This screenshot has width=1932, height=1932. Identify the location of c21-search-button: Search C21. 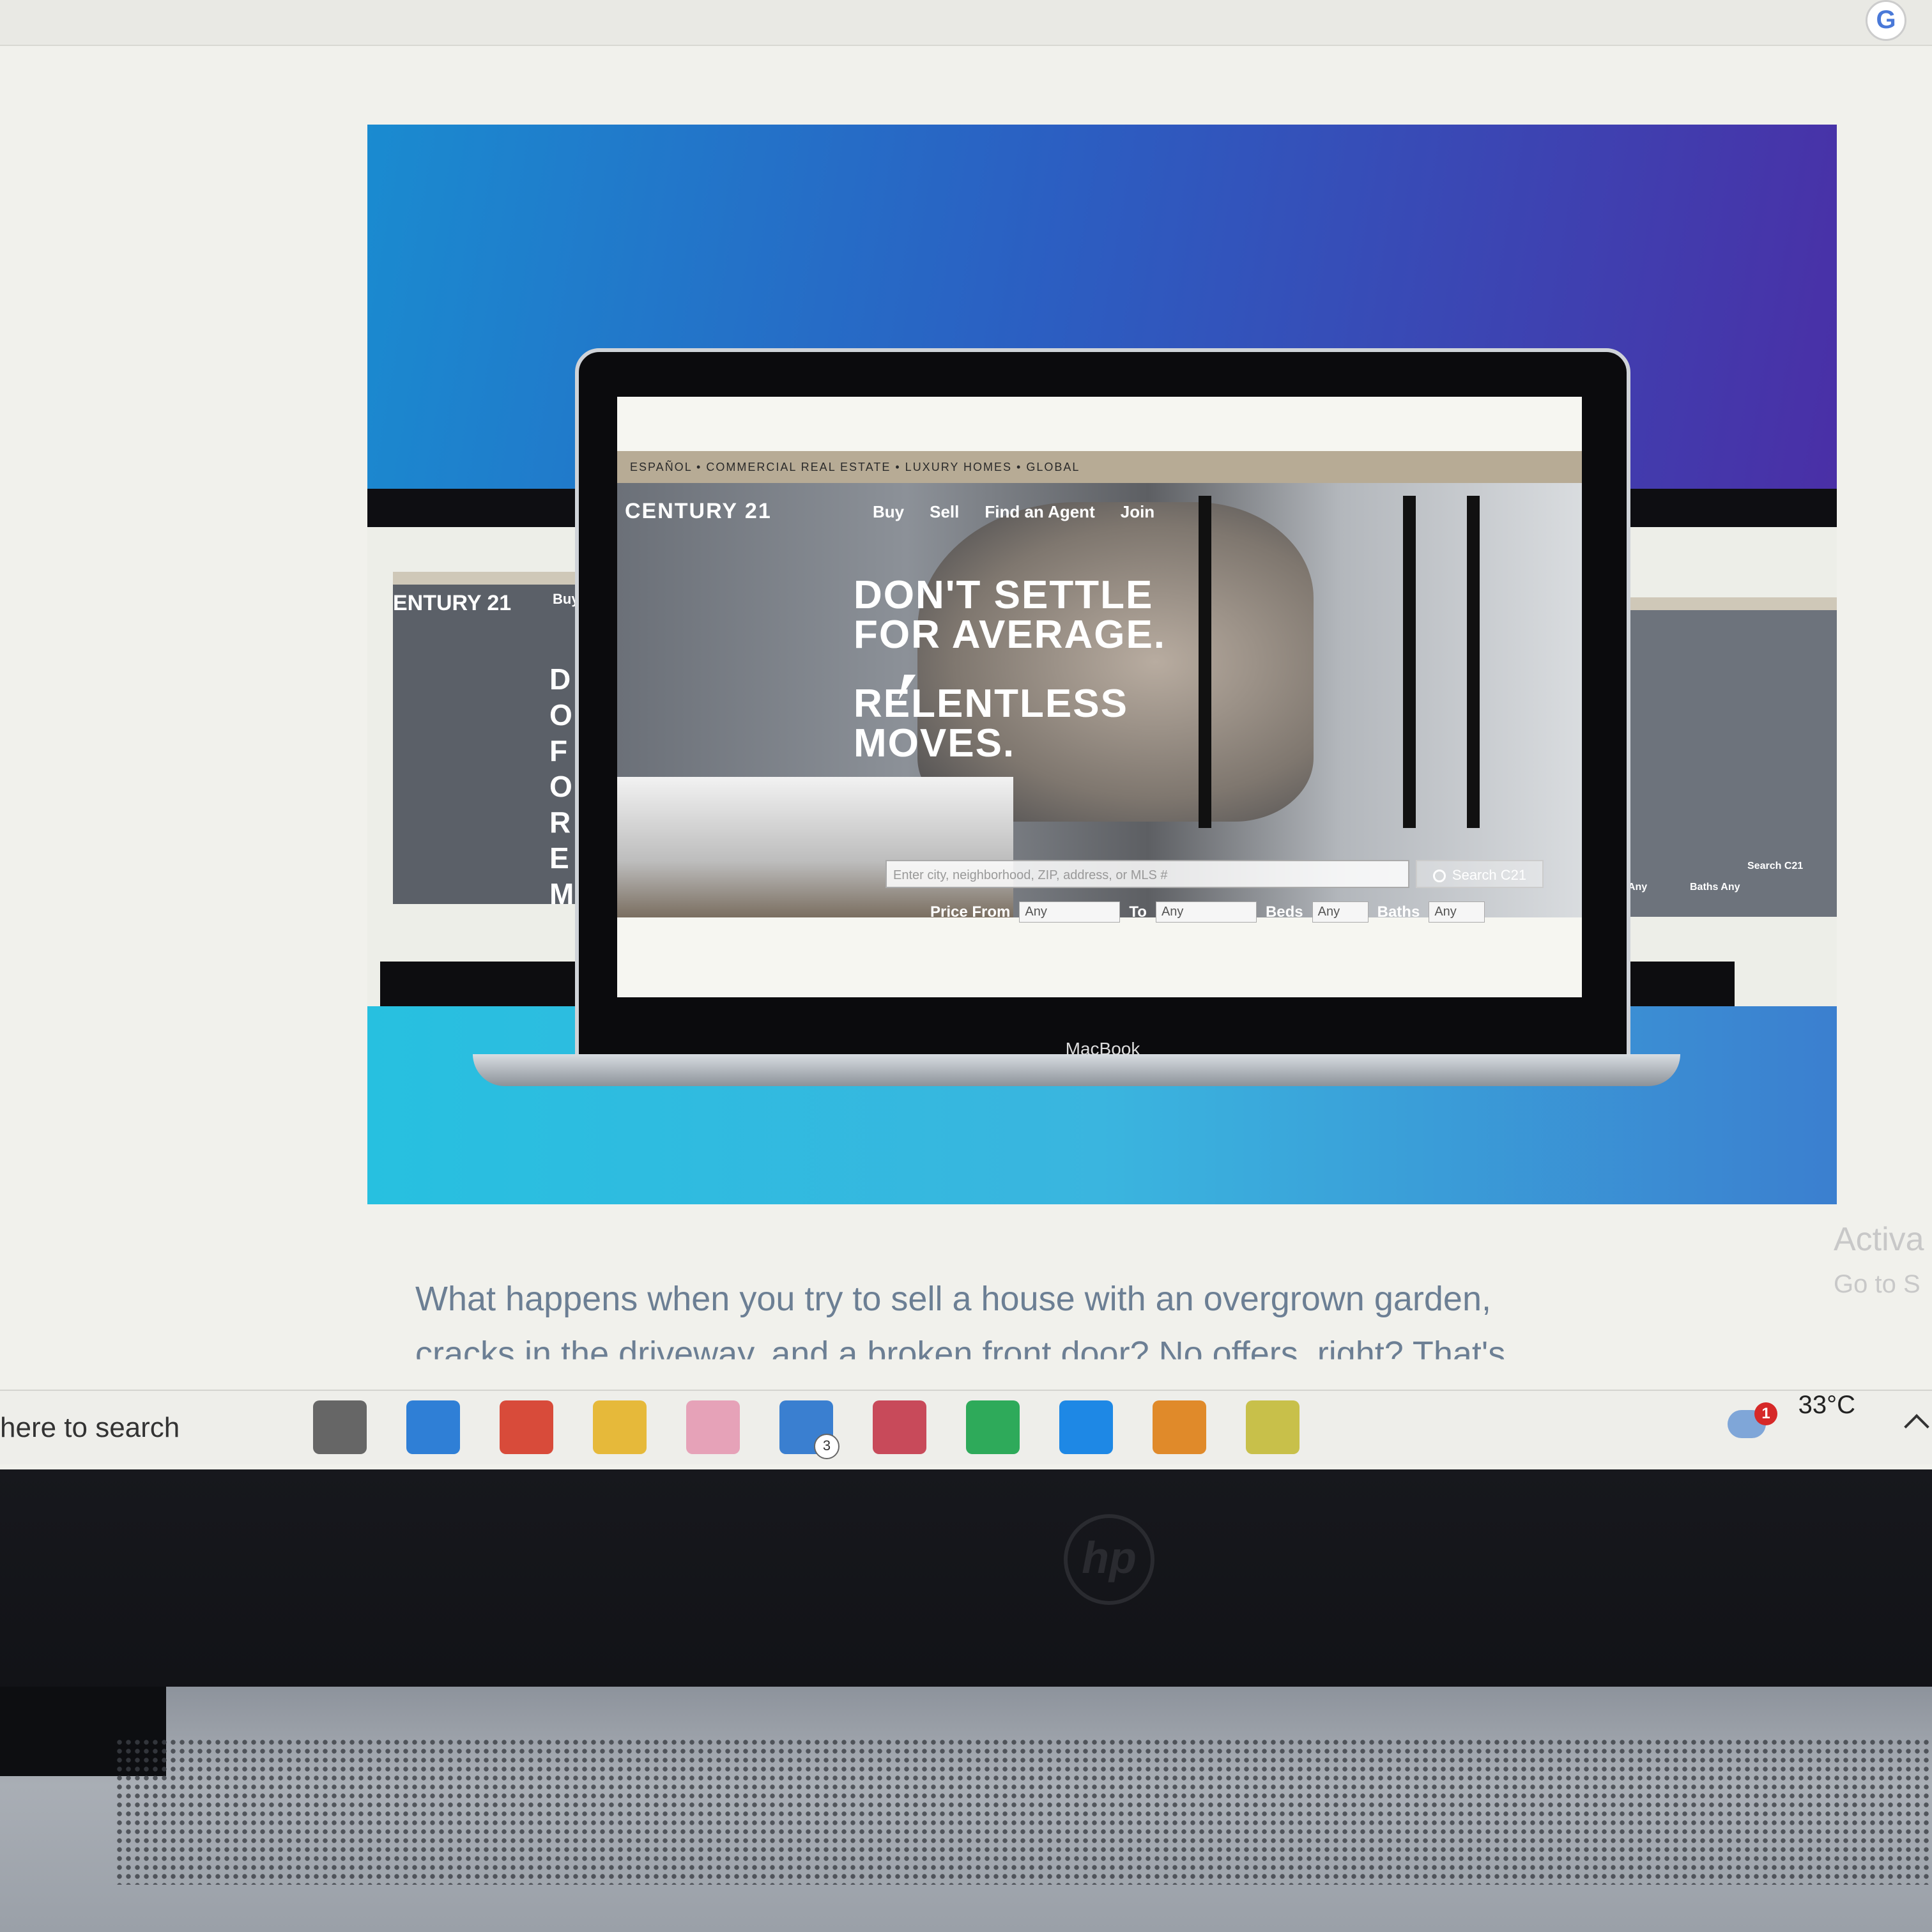
(1480, 874).